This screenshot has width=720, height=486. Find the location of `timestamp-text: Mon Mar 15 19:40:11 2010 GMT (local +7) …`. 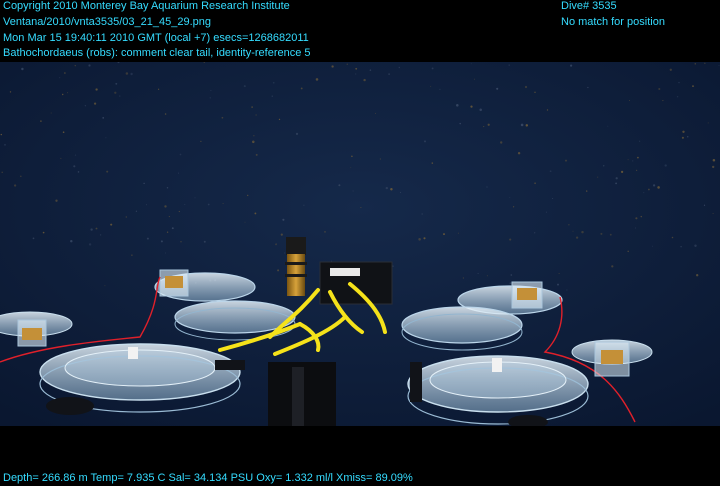

timestamp-text: Mon Mar 15 19:40:11 2010 GMT (local +7) … is located at coordinates (156, 38).